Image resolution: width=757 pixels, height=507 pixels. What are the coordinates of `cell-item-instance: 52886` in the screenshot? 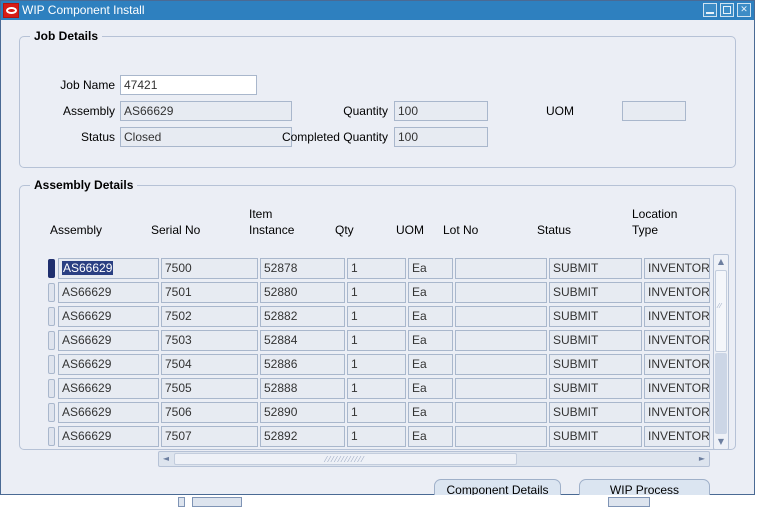 It's located at (302, 364).